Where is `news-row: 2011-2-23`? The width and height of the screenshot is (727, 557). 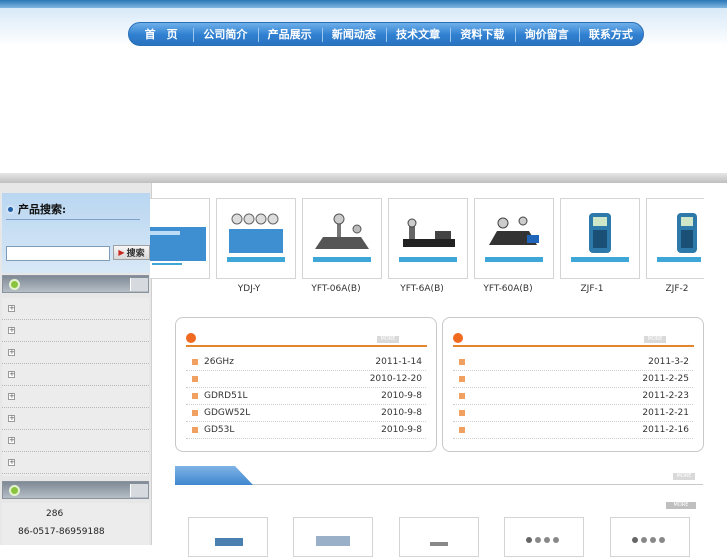 news-row: 2011-2-23 is located at coordinates (573, 396).